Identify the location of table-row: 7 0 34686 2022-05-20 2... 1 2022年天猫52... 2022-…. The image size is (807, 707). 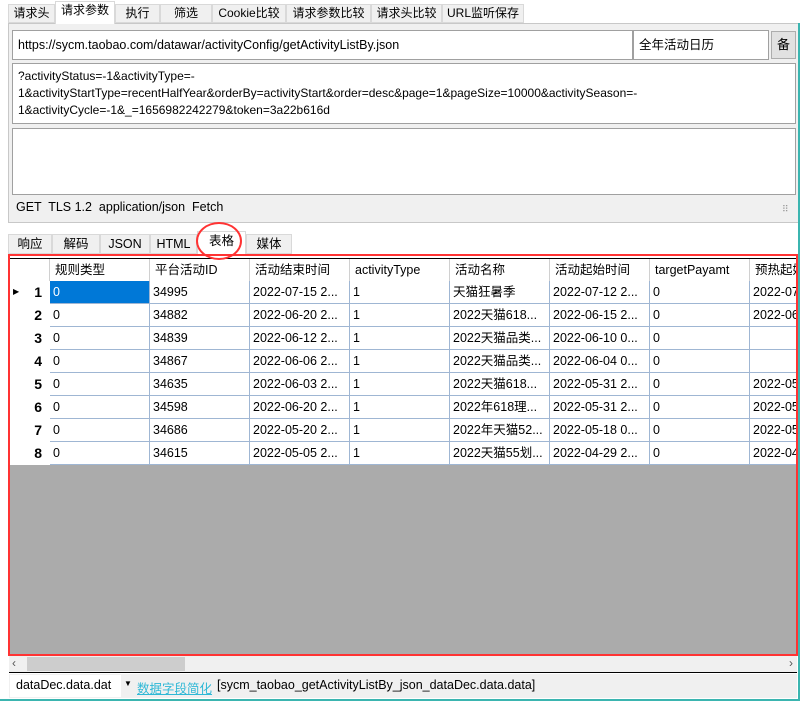
(403, 430).